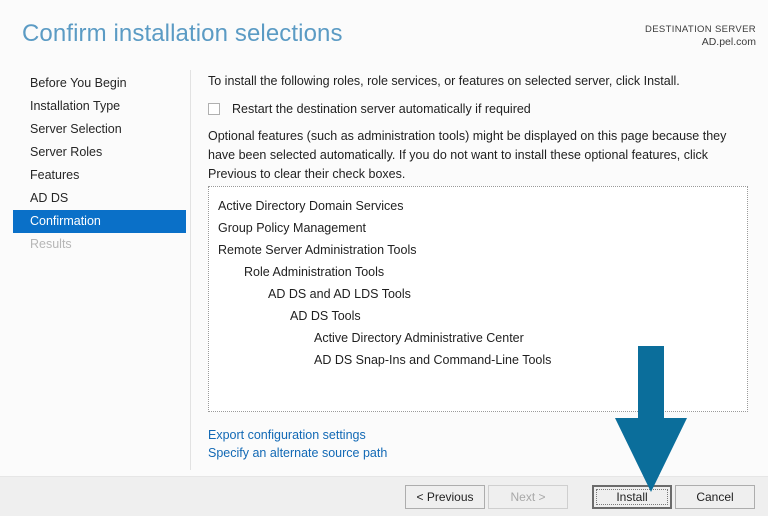 The width and height of the screenshot is (768, 516). Describe the element at coordinates (214, 109) in the screenshot. I see `restart-checkbox` at that location.